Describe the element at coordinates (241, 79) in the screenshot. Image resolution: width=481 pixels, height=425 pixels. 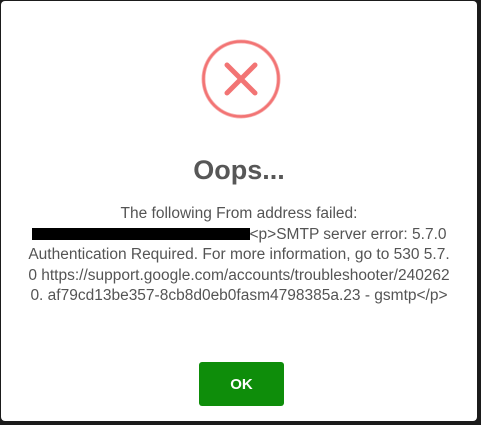
I see `error-x-icon` at that location.